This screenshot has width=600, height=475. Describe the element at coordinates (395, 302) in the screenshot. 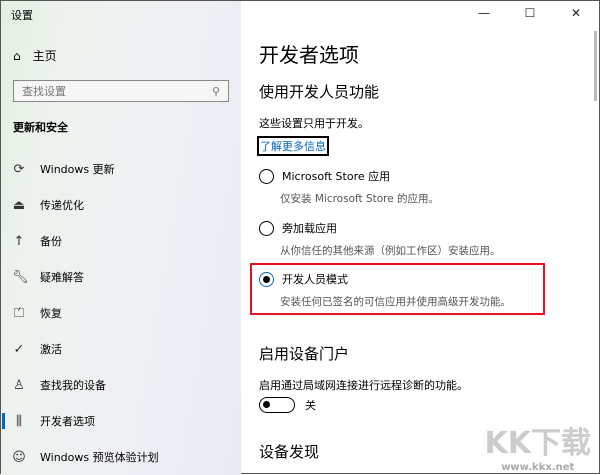

I see `radio-desc: 安装任何已签名的可信应用并使用高级开发功能。` at that location.